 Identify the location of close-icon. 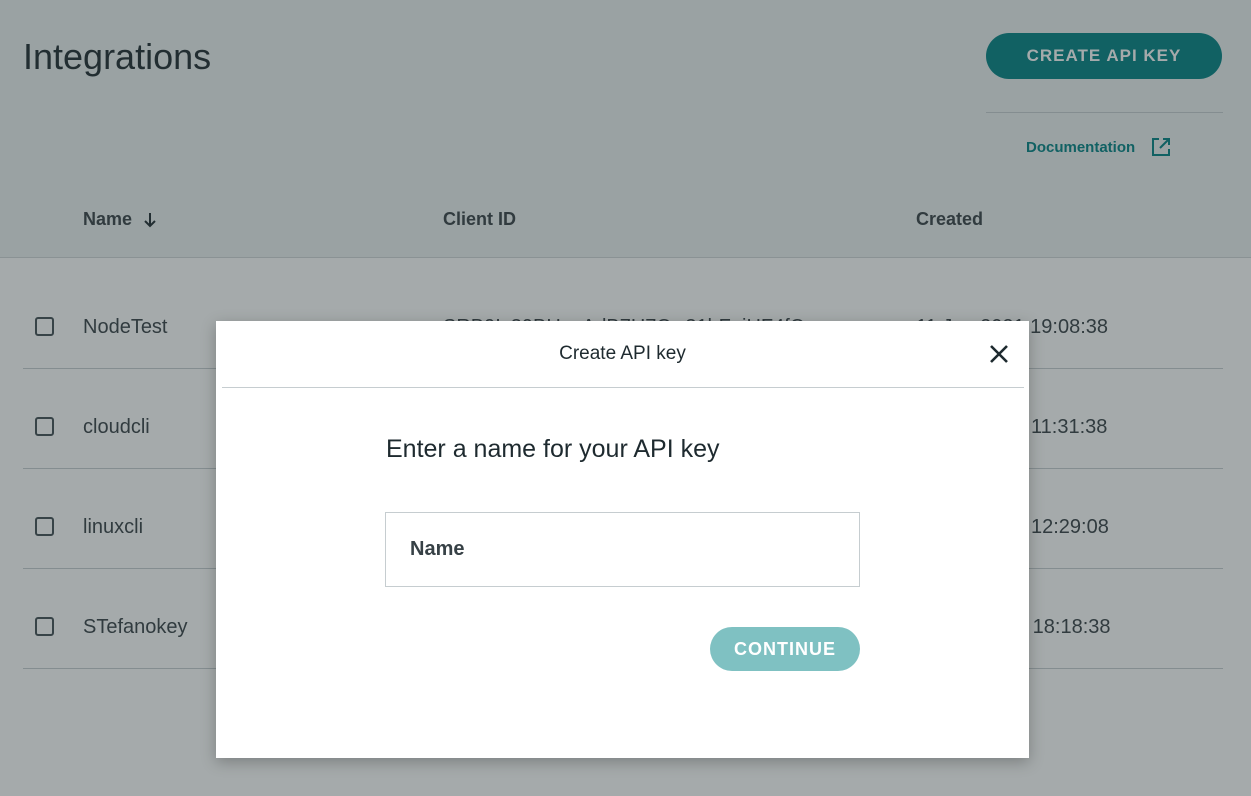
(999, 354).